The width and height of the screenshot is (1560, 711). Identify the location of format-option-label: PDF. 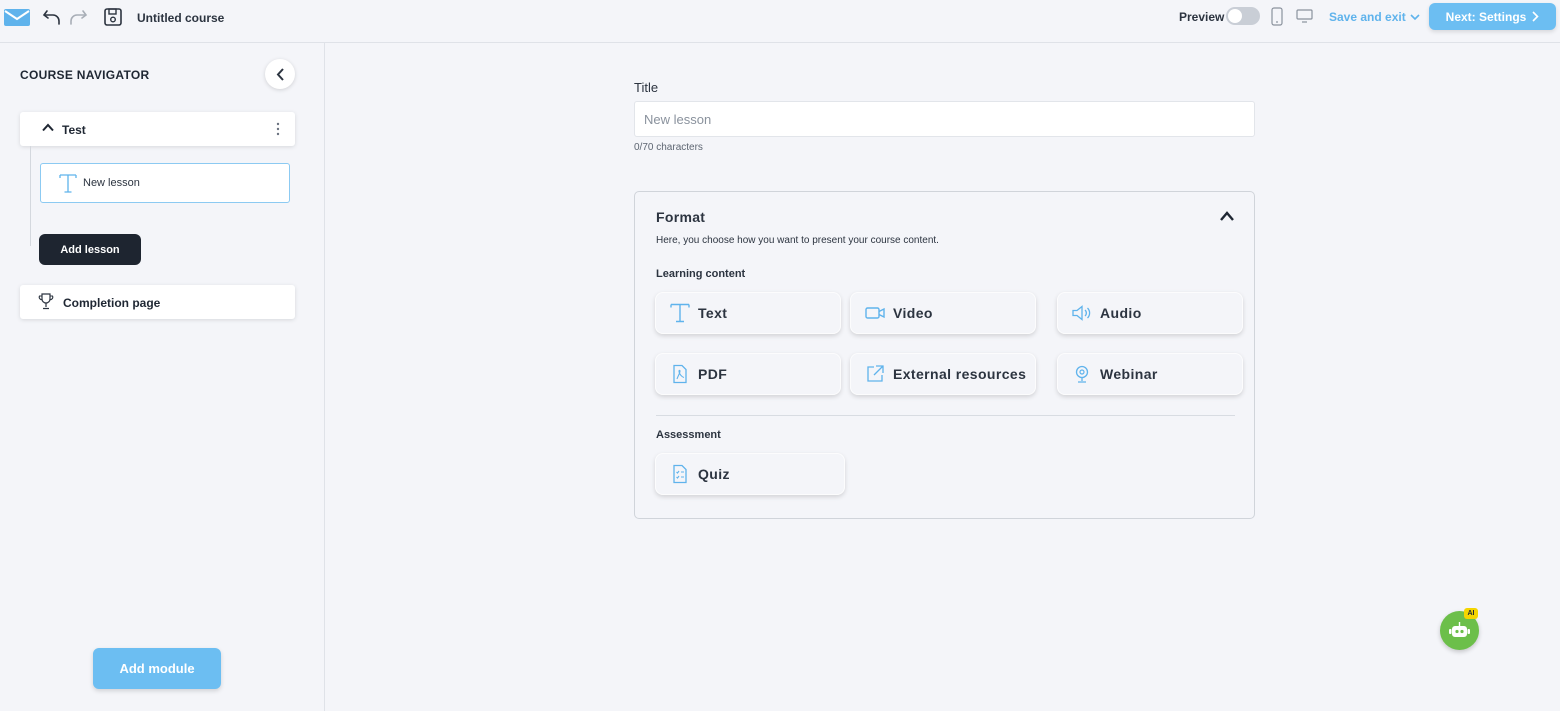
(713, 374).